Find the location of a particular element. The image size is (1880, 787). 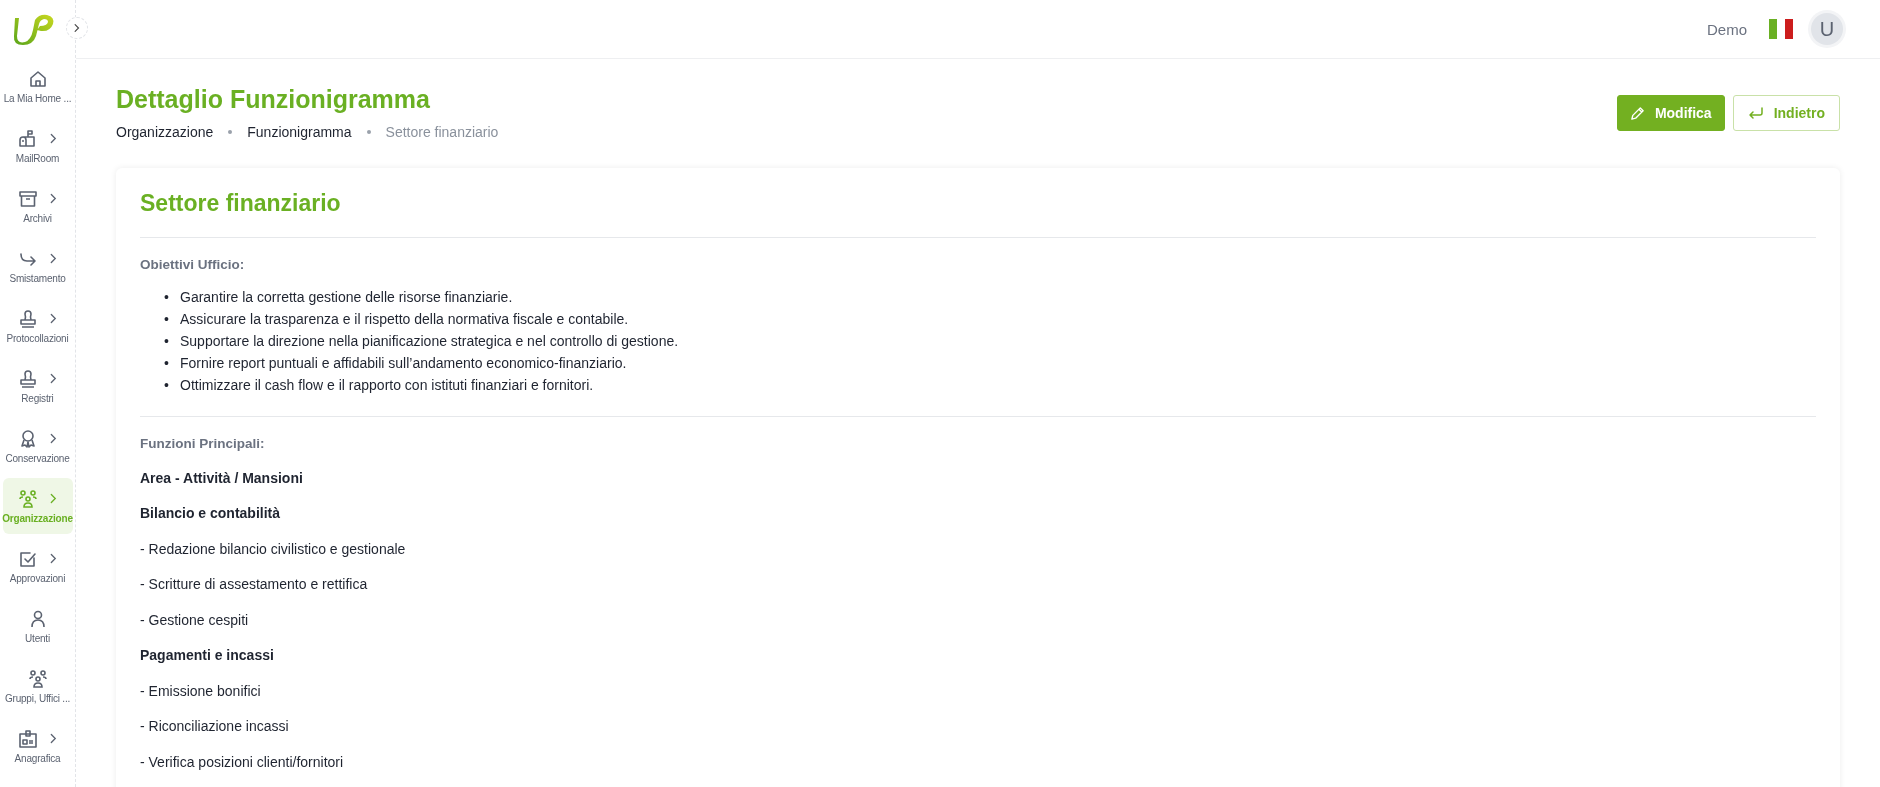

sidebar-toggle-button is located at coordinates (77, 28).